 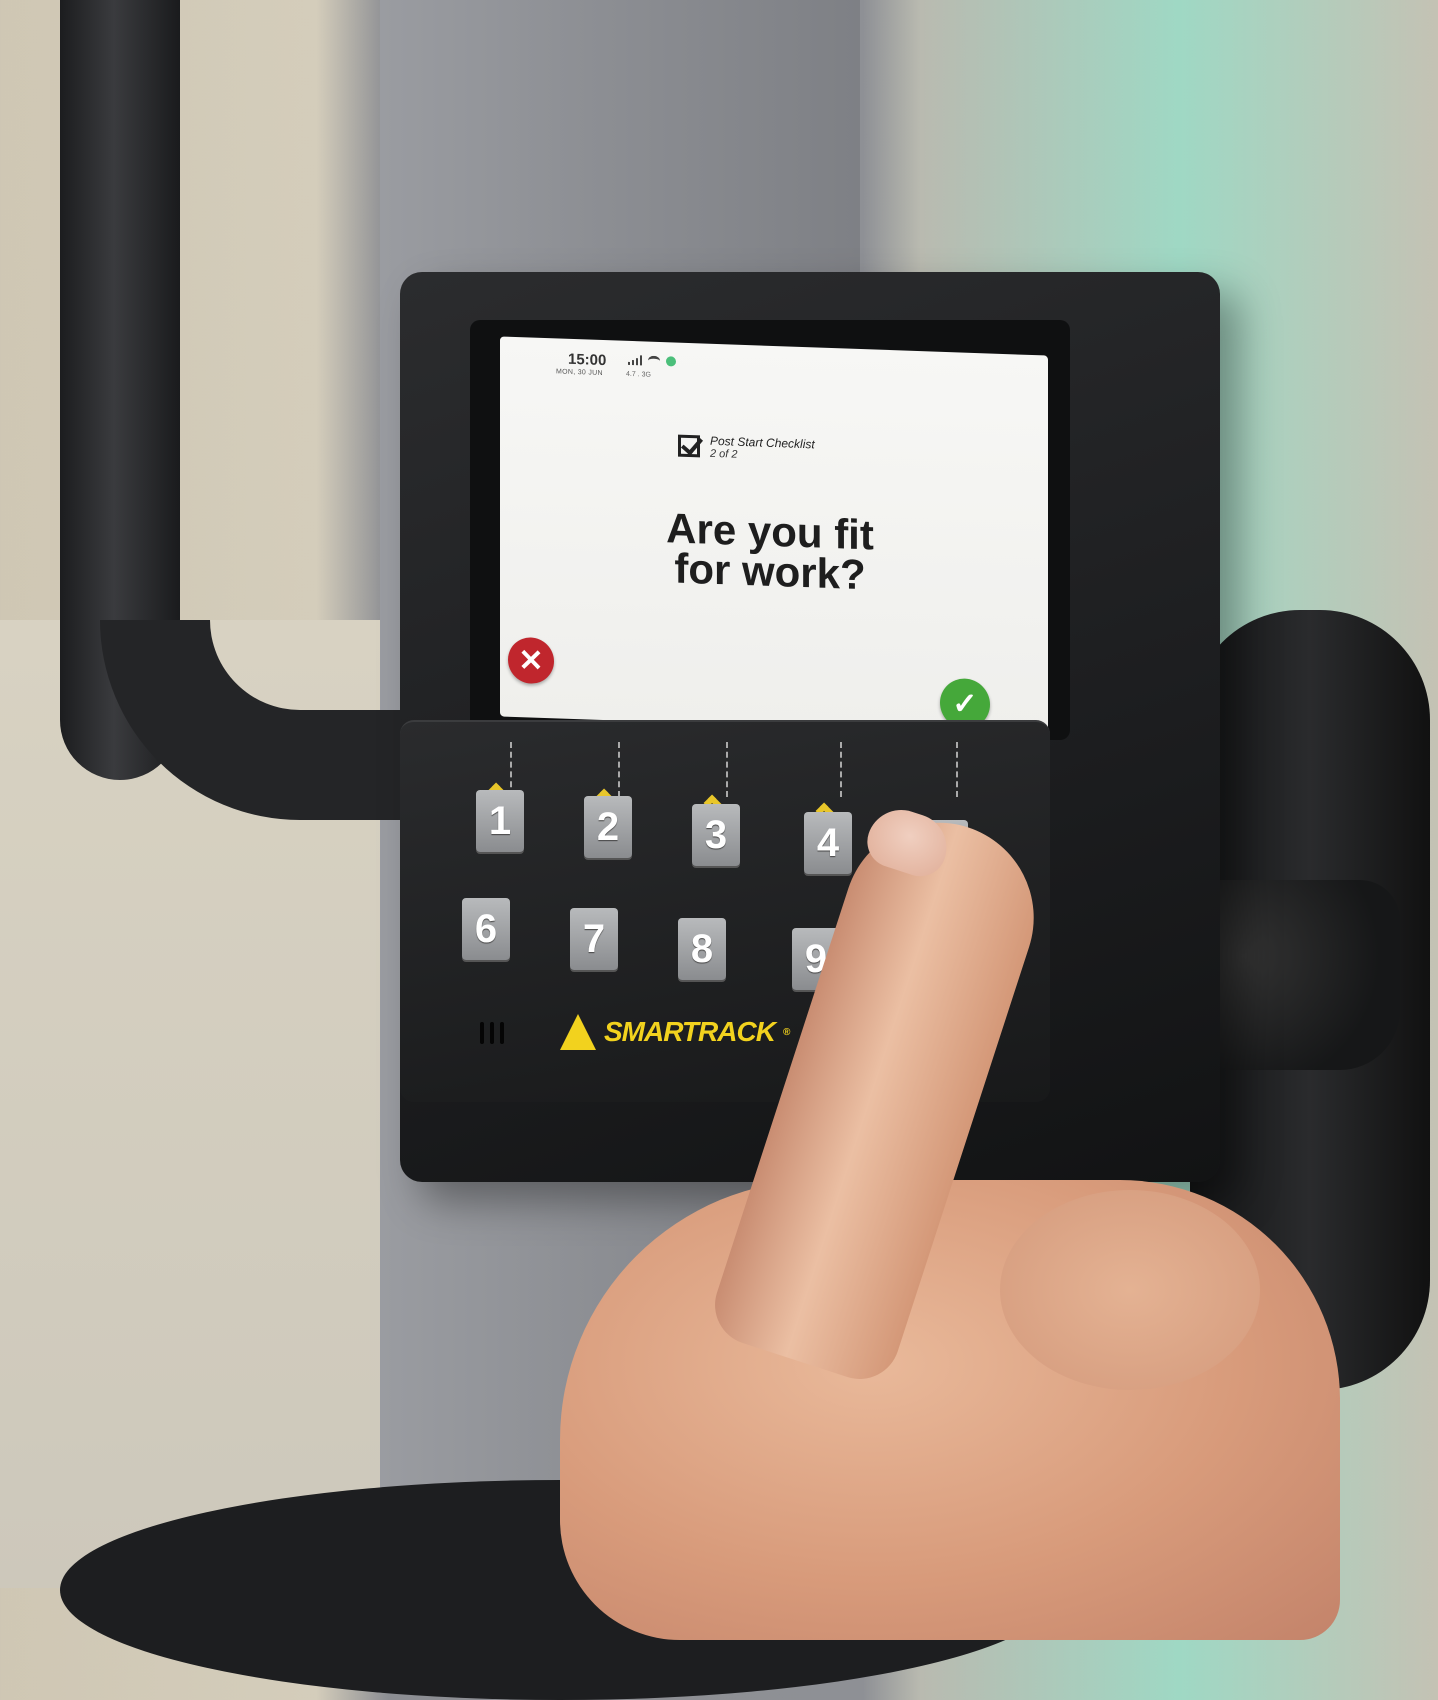 I want to click on speaker-icon, so click(x=492, y=1033).